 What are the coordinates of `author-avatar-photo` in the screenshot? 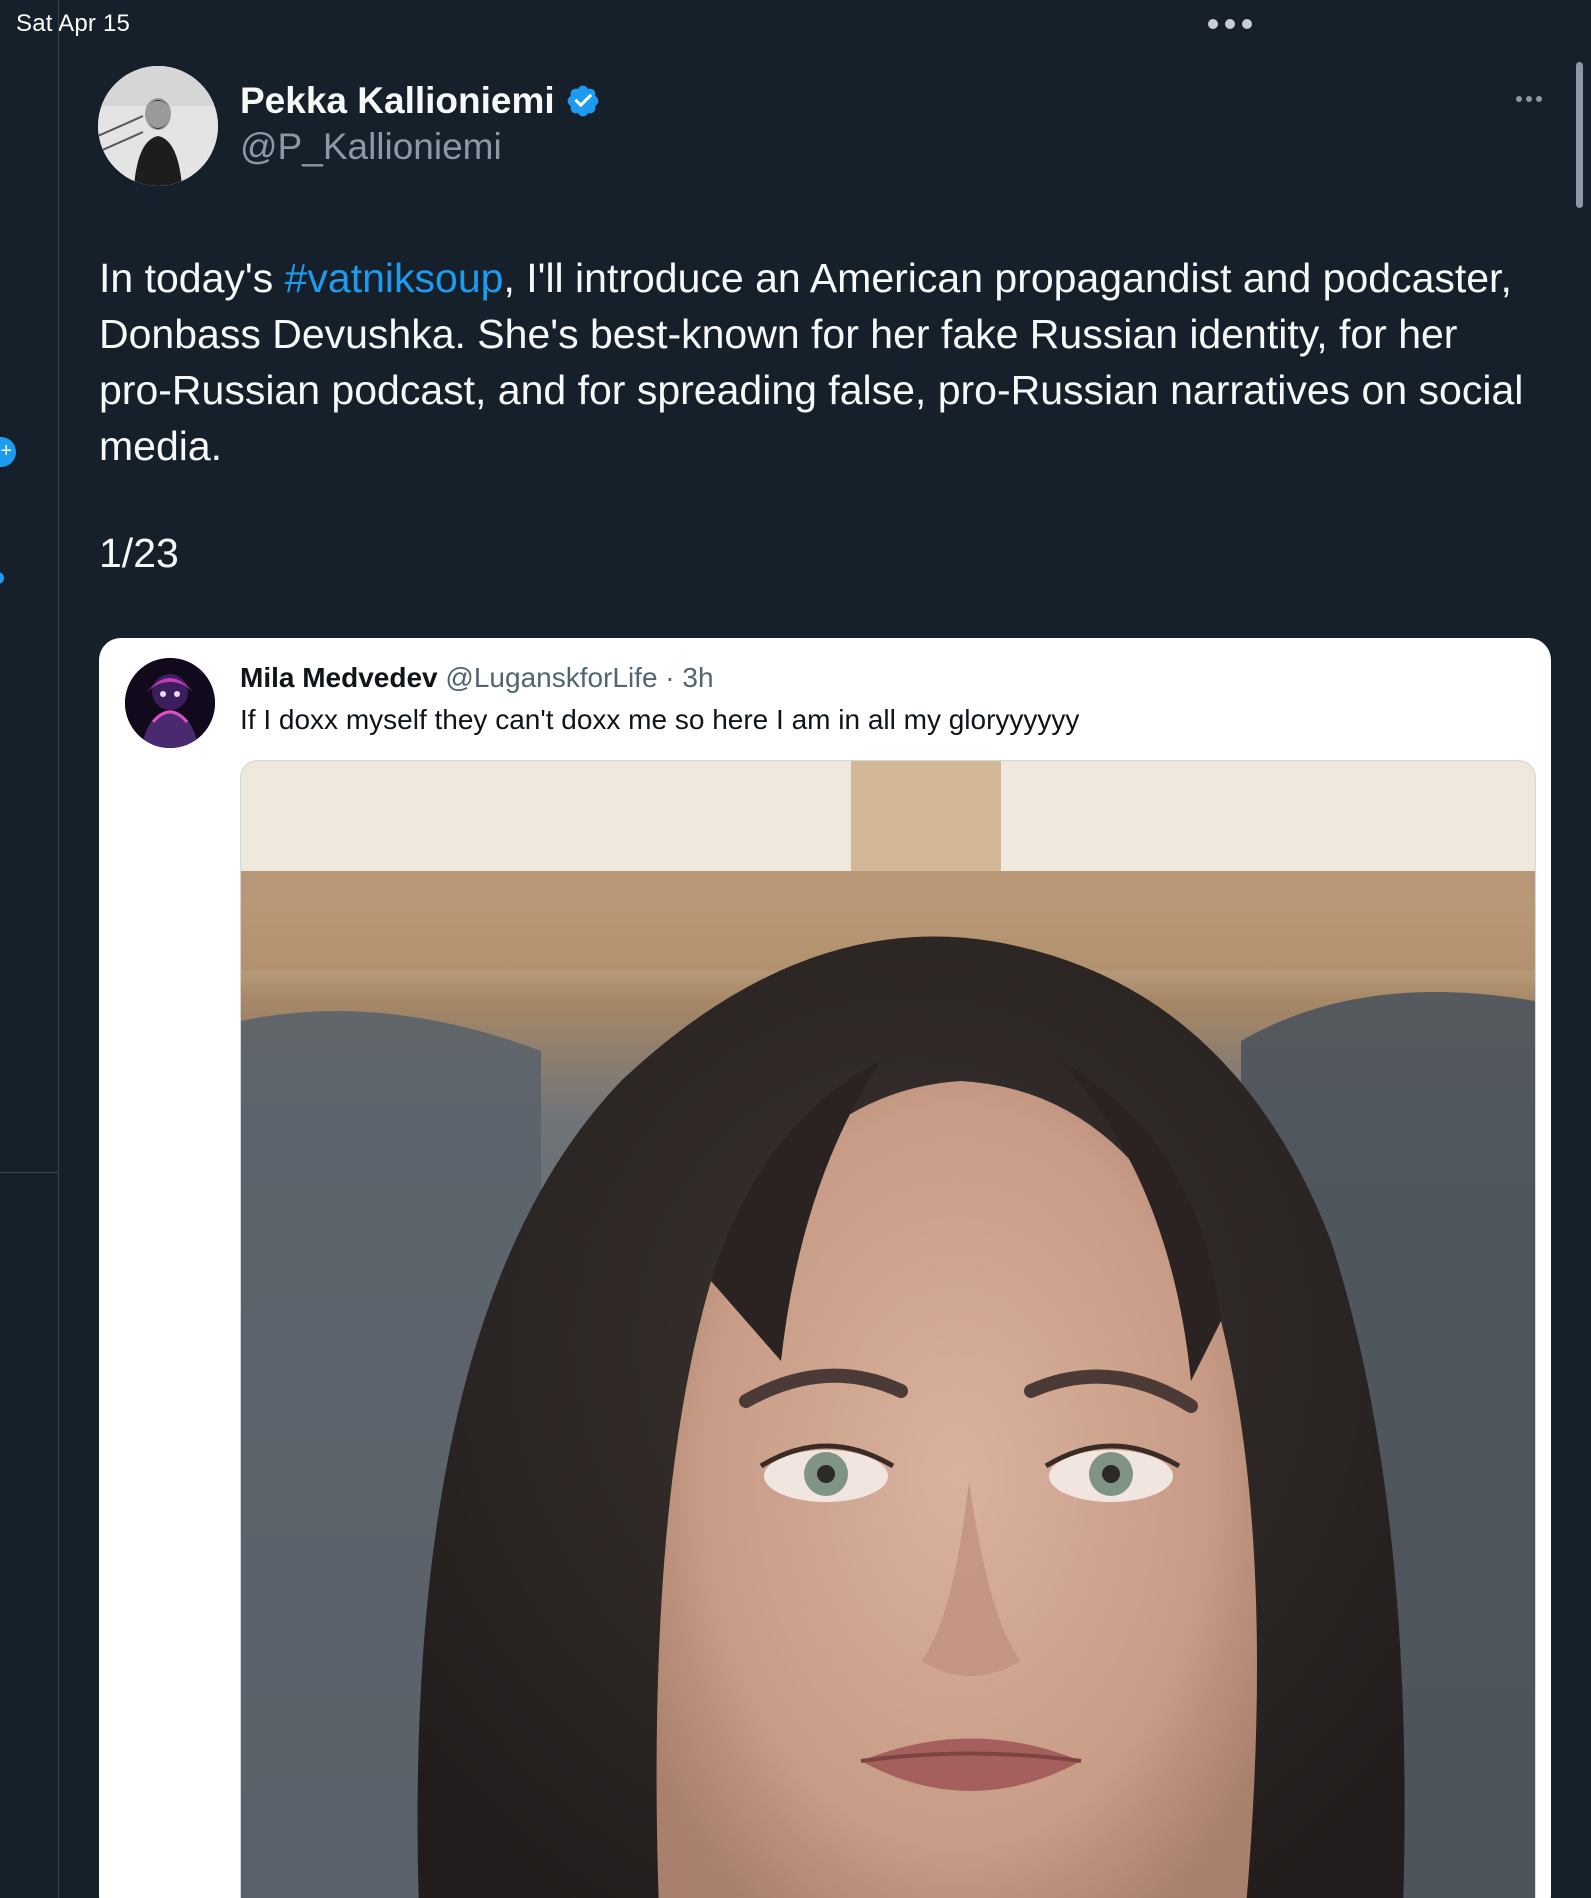 It's located at (158, 126).